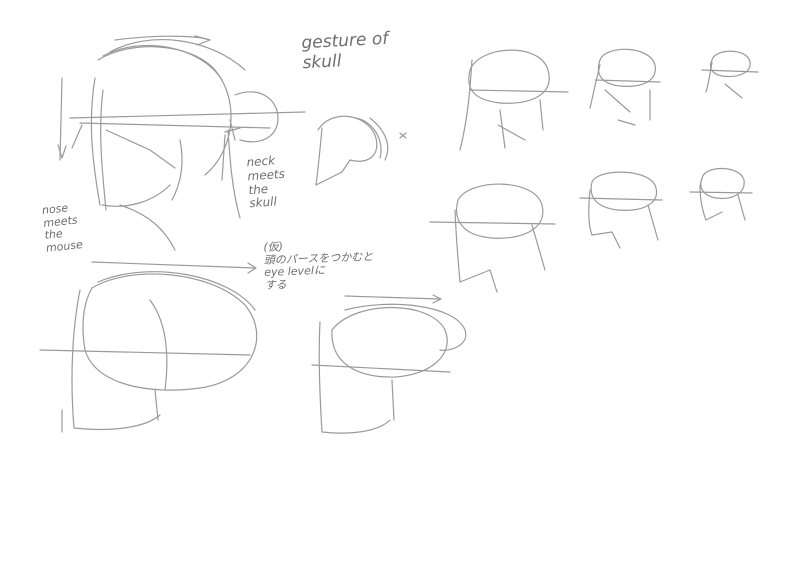 The image size is (800, 564). What do you see at coordinates (266, 182) in the screenshot?
I see `note-neck-meets-skull: neck meets the skull` at bounding box center [266, 182].